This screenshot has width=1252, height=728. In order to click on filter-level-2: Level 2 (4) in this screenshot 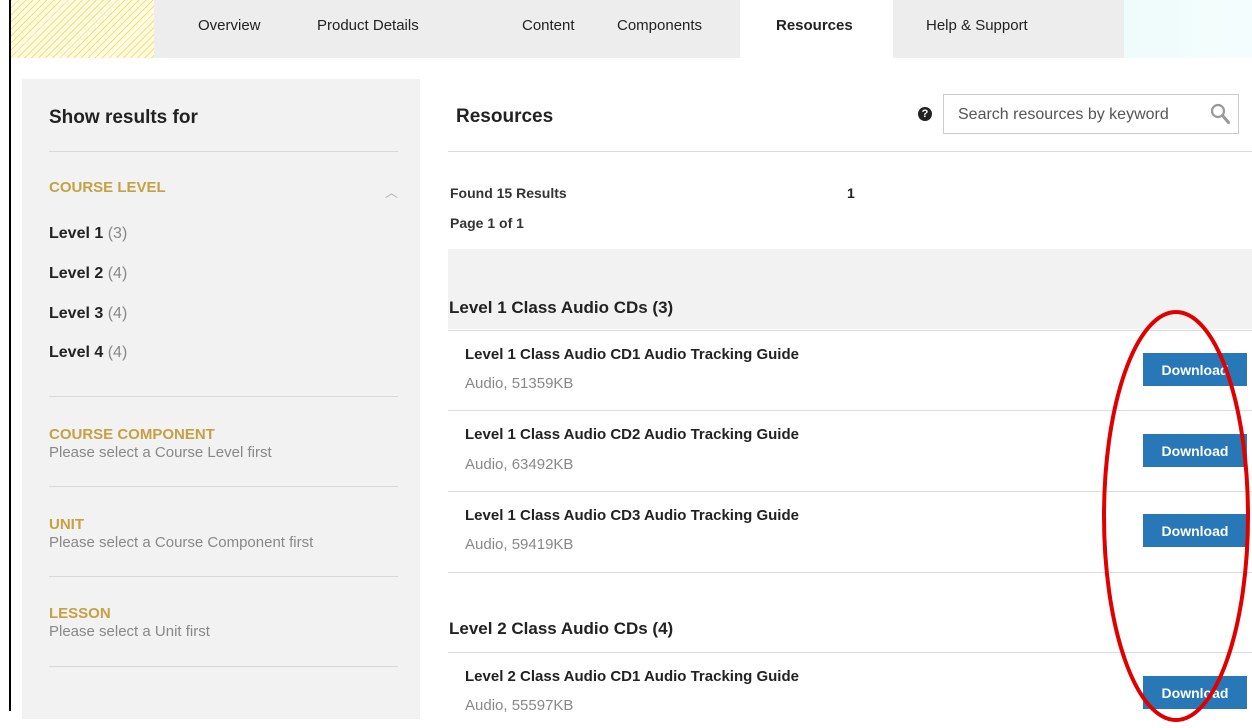, I will do `click(88, 274)`.